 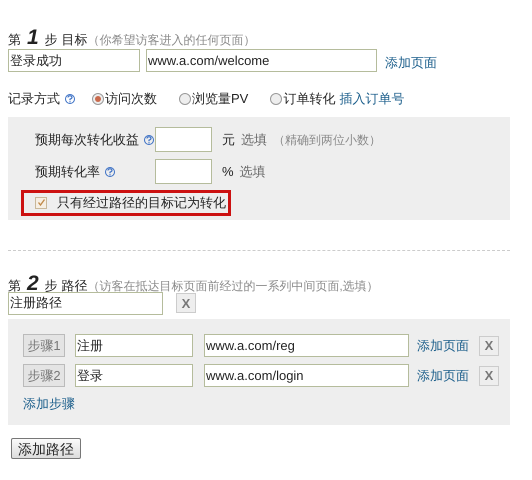 I want to click on unit-label: %, so click(x=228, y=171).